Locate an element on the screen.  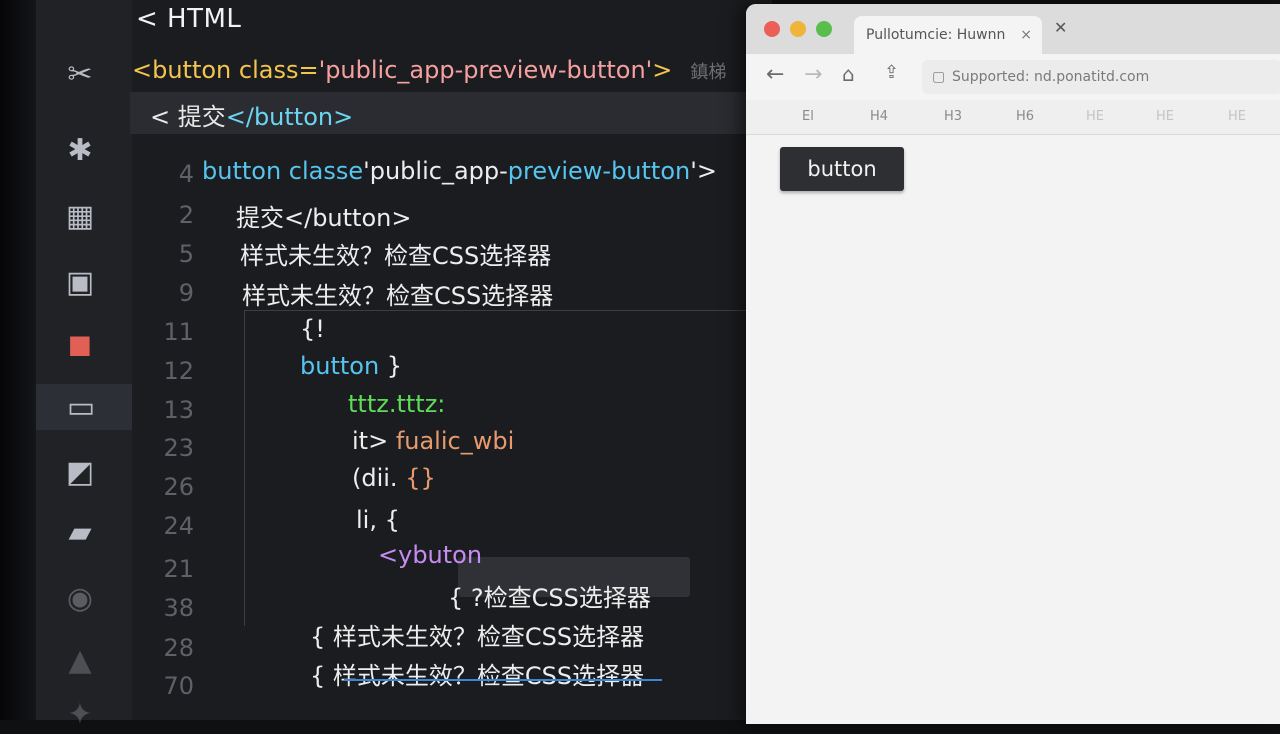
line-number: 12 is located at coordinates (178, 371).